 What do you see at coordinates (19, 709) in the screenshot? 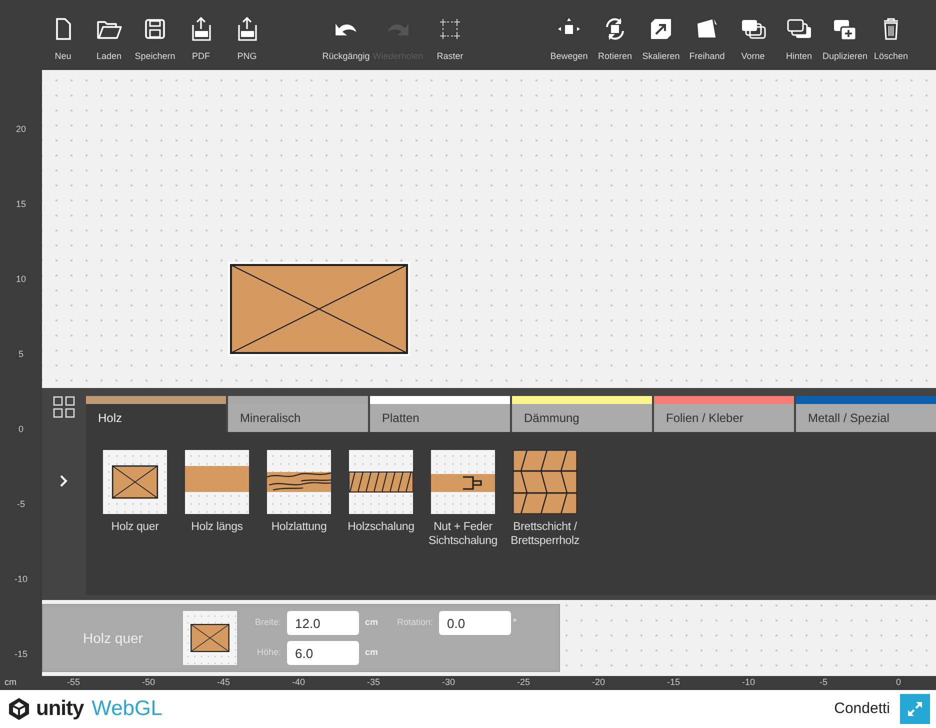
I see `cube-logo-icon` at bounding box center [19, 709].